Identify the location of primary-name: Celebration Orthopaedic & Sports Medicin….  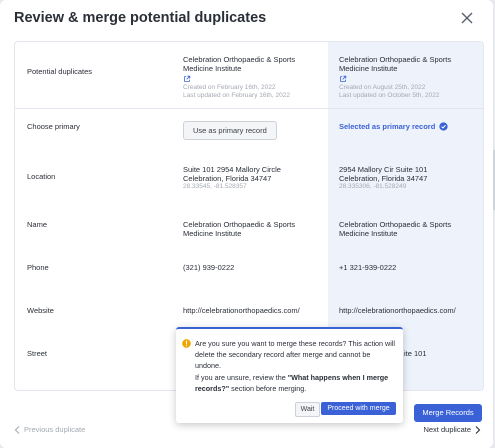
(239, 229).